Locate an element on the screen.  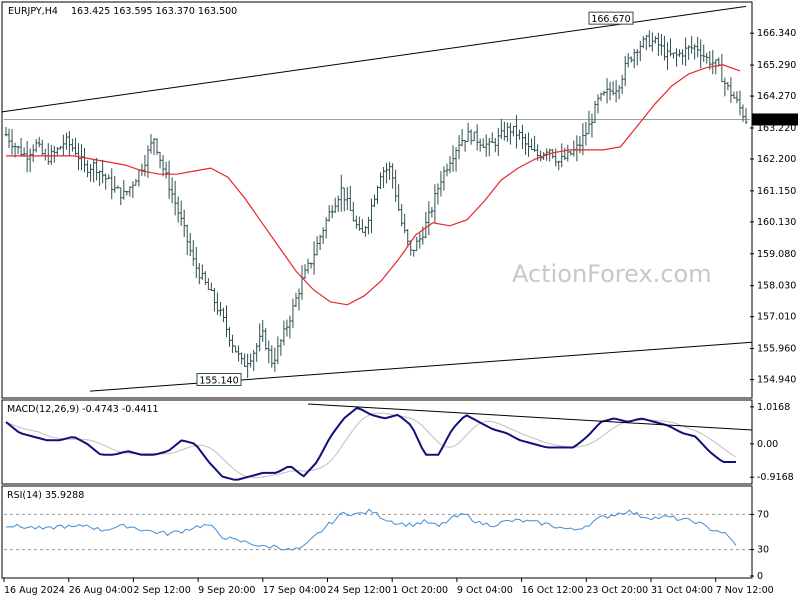
price-tick-label: 160.130 is located at coordinates (776, 222).